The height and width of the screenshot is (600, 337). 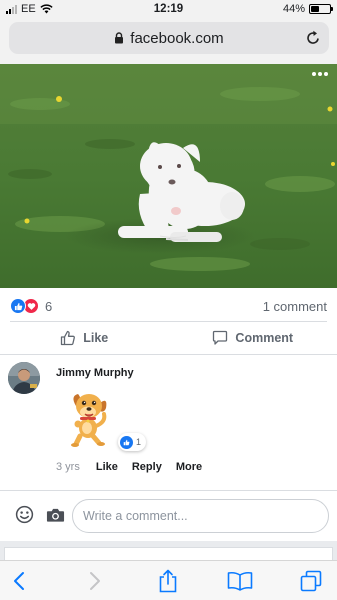 I want to click on comment-like-link: Like, so click(x=107, y=467).